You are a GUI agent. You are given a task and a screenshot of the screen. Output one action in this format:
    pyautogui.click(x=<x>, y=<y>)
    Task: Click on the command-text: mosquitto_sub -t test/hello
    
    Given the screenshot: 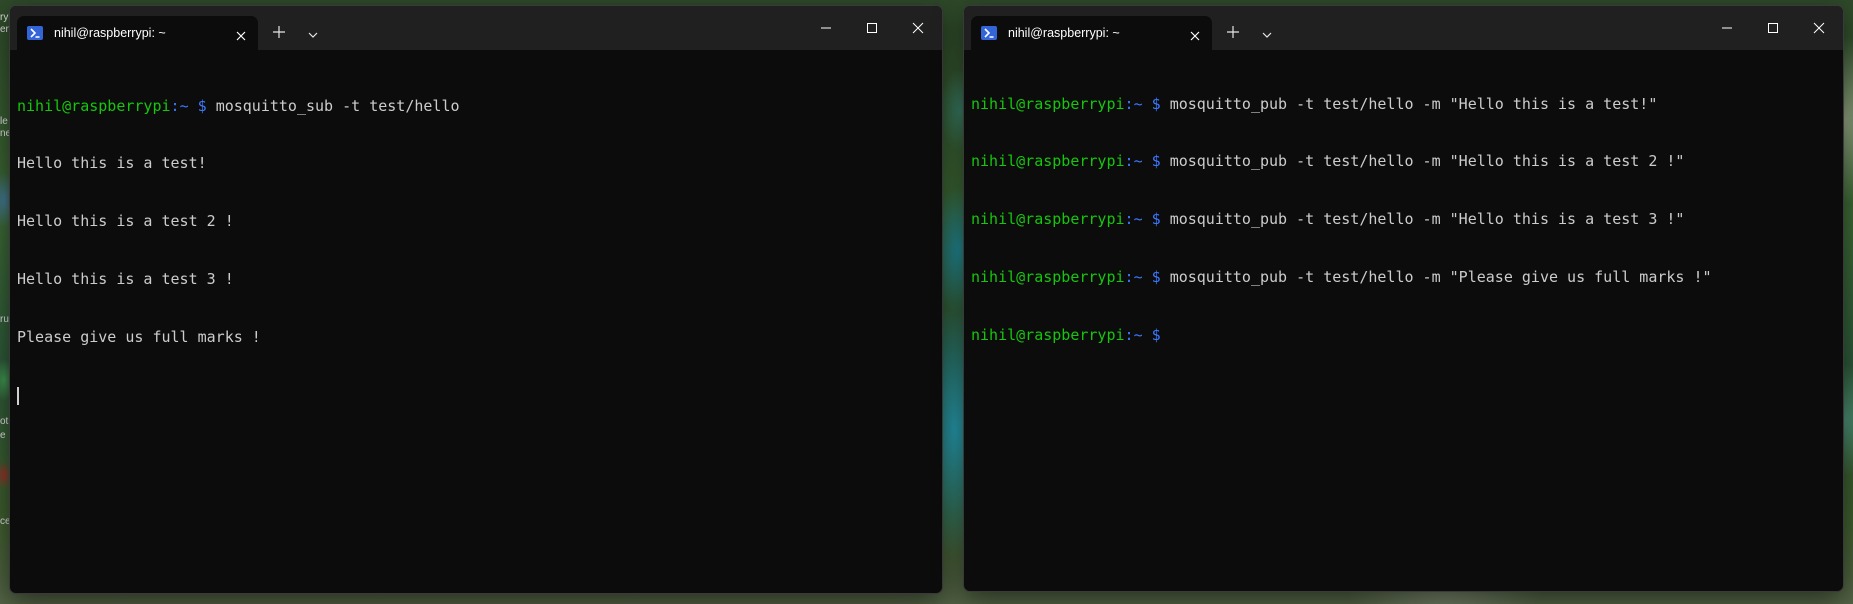 What is the action you would take?
    pyautogui.click(x=337, y=105)
    